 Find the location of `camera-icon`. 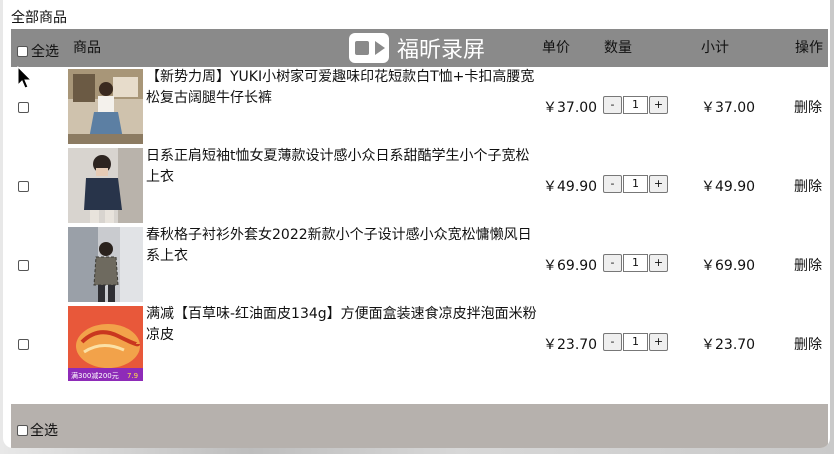

camera-icon is located at coordinates (369, 48).